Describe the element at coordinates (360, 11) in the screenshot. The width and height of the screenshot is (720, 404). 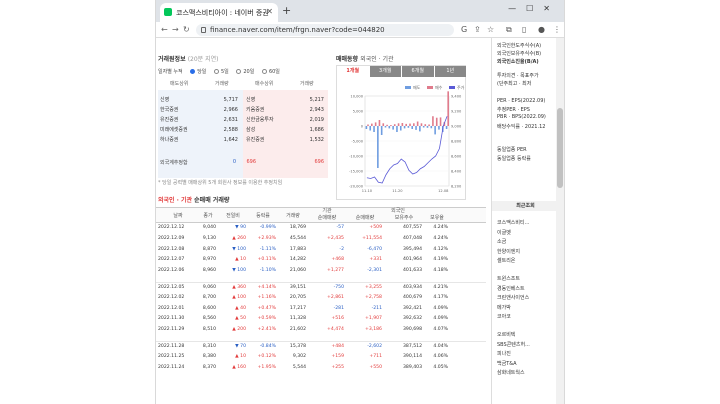
I see `tab-bar: 코스맥스비티아이 : 네이버 증권 ✕ + —☐✕` at that location.